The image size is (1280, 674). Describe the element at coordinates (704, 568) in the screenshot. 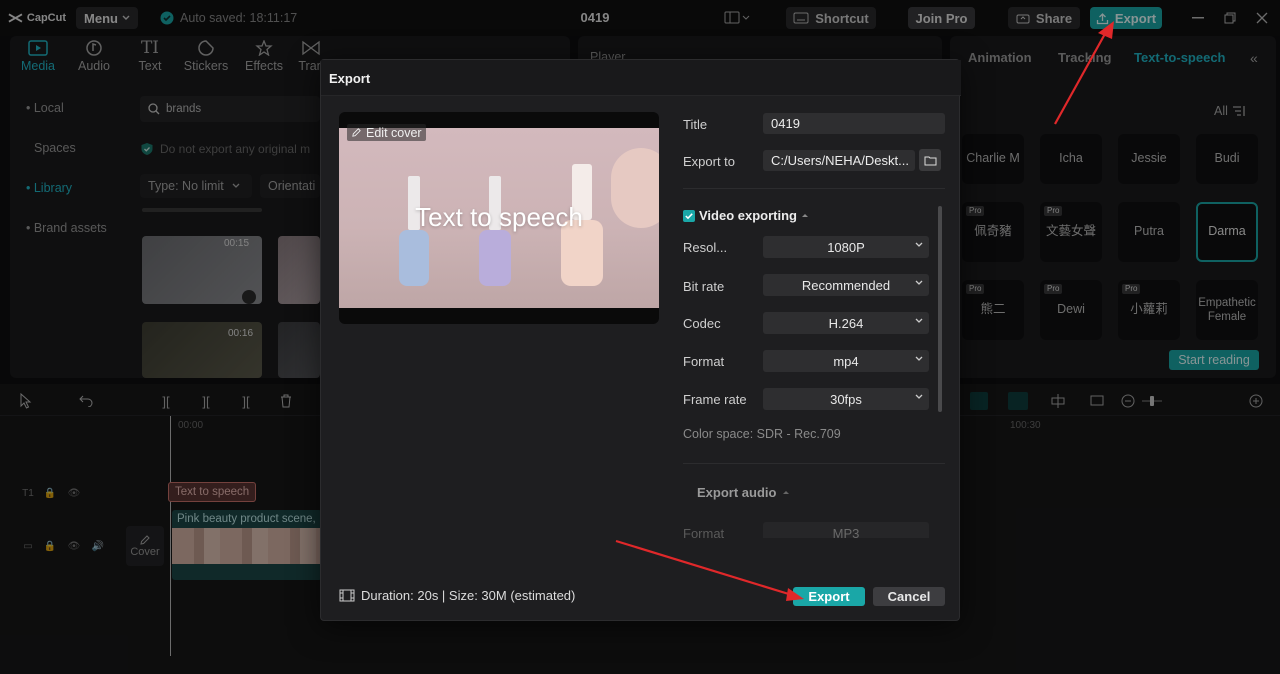

I see `arrow-to-dialog-export` at that location.